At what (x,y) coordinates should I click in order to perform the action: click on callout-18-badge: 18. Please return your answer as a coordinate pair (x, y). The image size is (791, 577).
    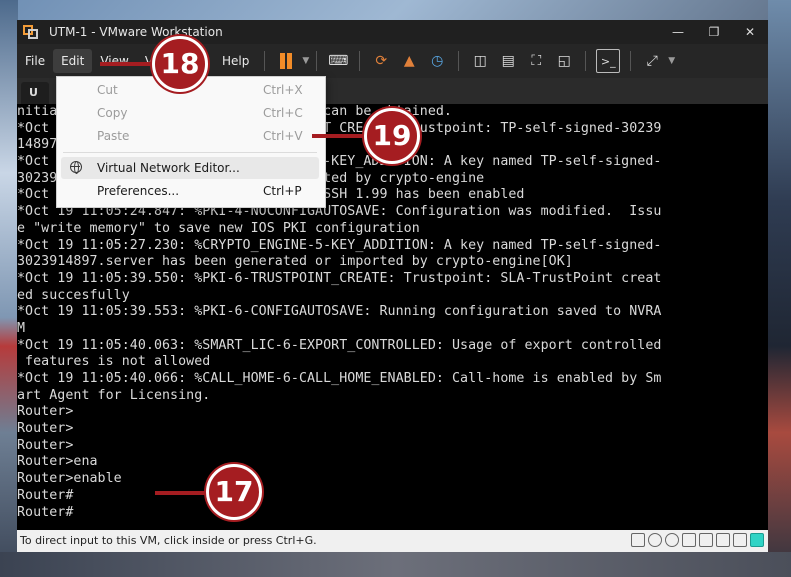
    Looking at the image, I should click on (180, 64).